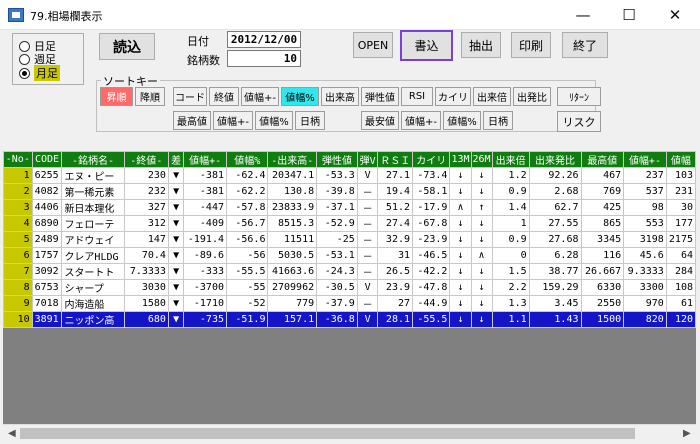 This screenshot has width=700, height=444. What do you see at coordinates (176, 159) in the screenshot?
I see `column-header: 差` at bounding box center [176, 159].